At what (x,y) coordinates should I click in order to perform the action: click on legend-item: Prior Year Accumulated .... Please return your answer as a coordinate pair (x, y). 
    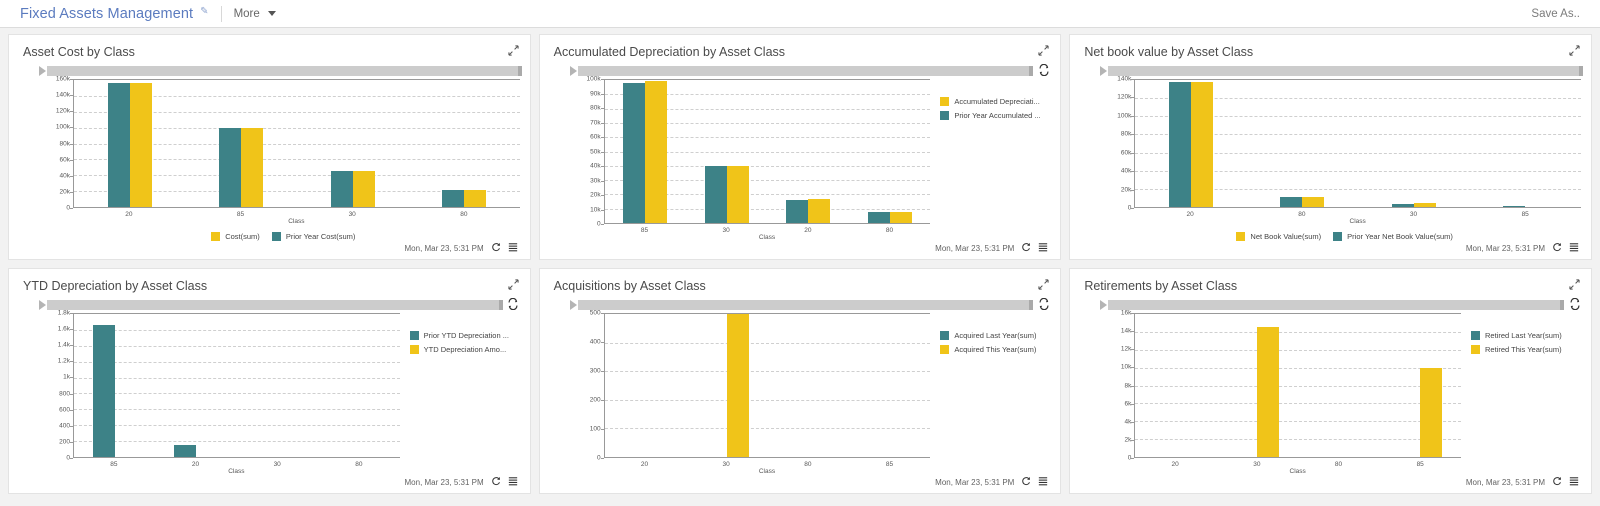
    Looking at the image, I should click on (995, 115).